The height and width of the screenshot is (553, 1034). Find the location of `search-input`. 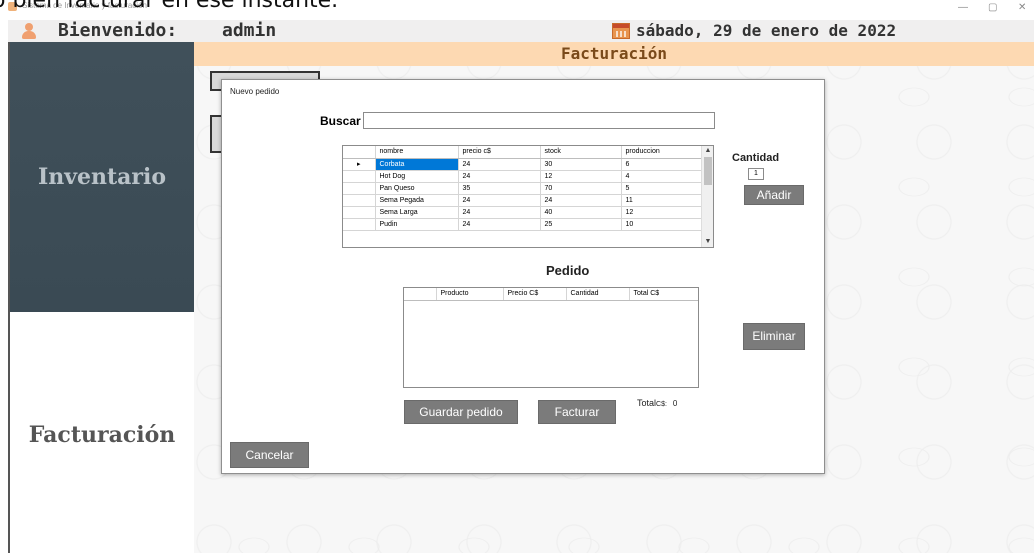

search-input is located at coordinates (539, 120).